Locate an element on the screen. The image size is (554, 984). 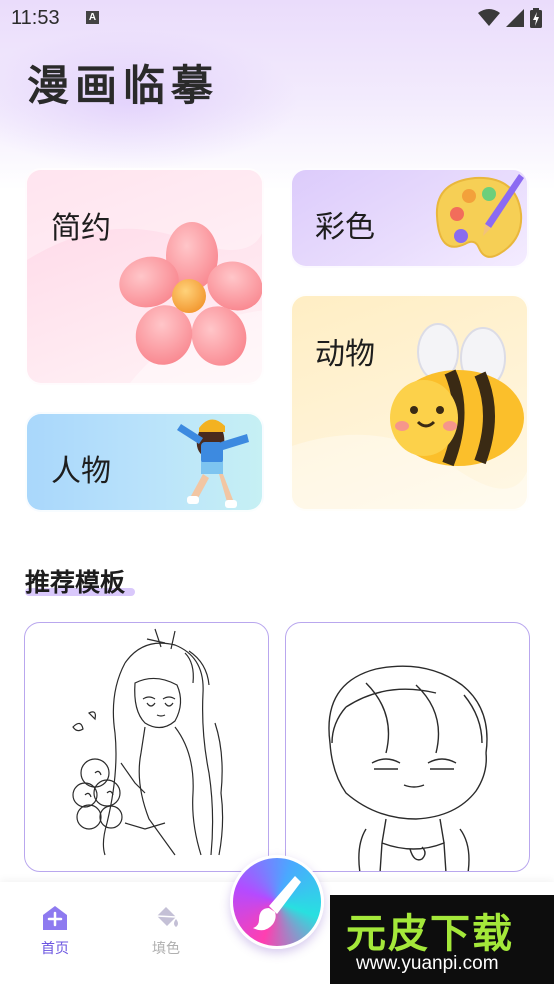
status-icons is located at coordinates (510, 18).